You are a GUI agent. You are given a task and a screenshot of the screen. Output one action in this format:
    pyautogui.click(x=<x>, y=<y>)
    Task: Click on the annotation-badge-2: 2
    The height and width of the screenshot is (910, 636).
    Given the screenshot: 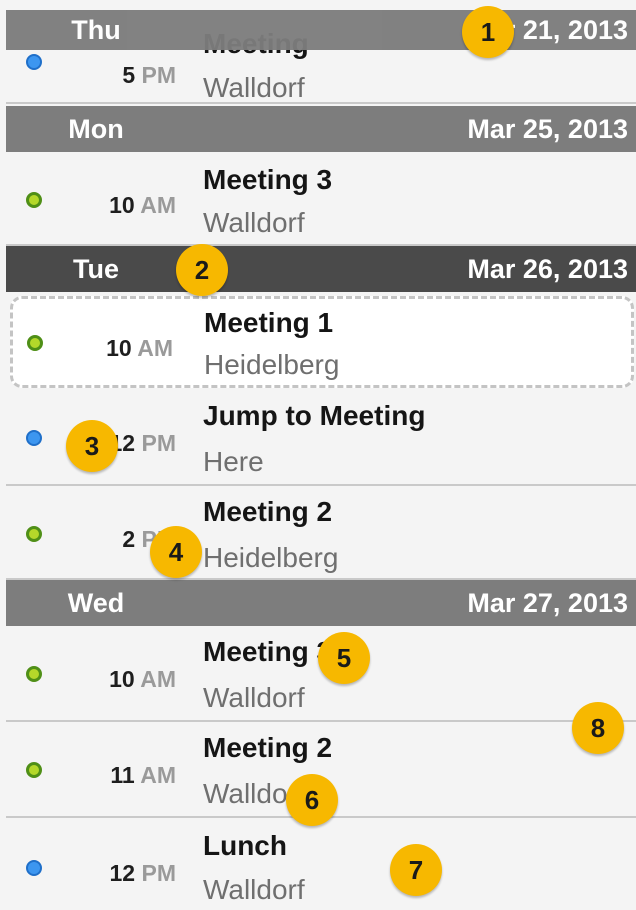 What is the action you would take?
    pyautogui.click(x=202, y=270)
    